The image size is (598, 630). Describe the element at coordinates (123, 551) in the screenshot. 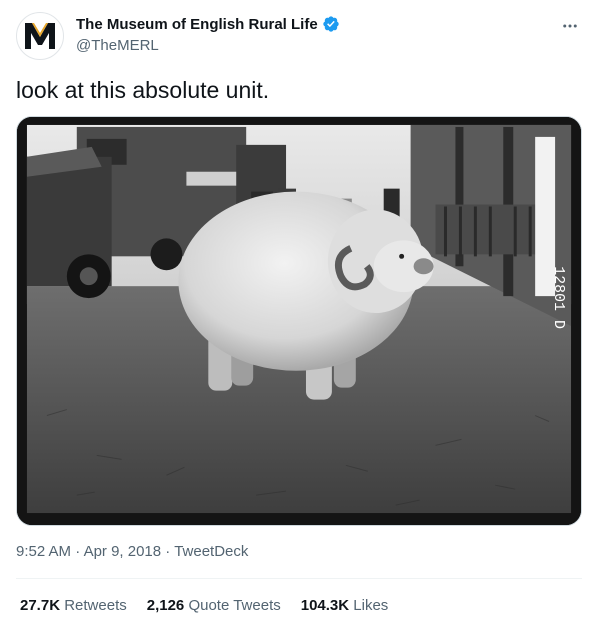

I see `tweet-date: Apr 9, 2018` at that location.